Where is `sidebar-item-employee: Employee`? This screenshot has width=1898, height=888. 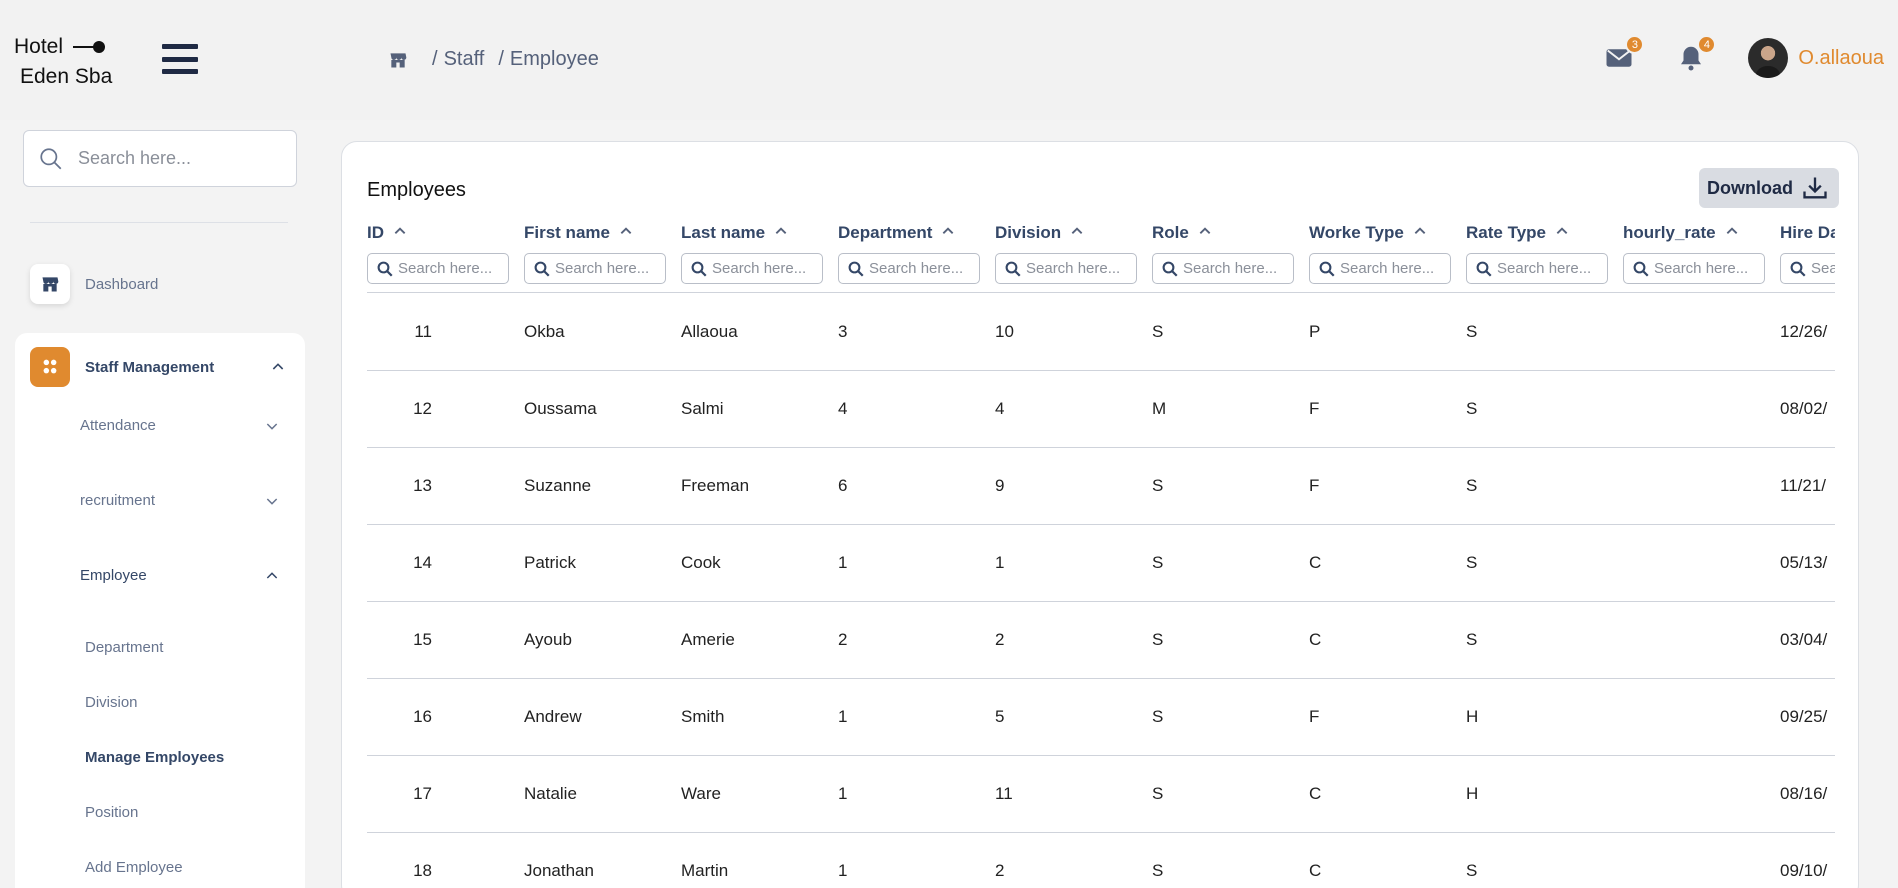
sidebar-item-employee: Employee is located at coordinates (180, 575).